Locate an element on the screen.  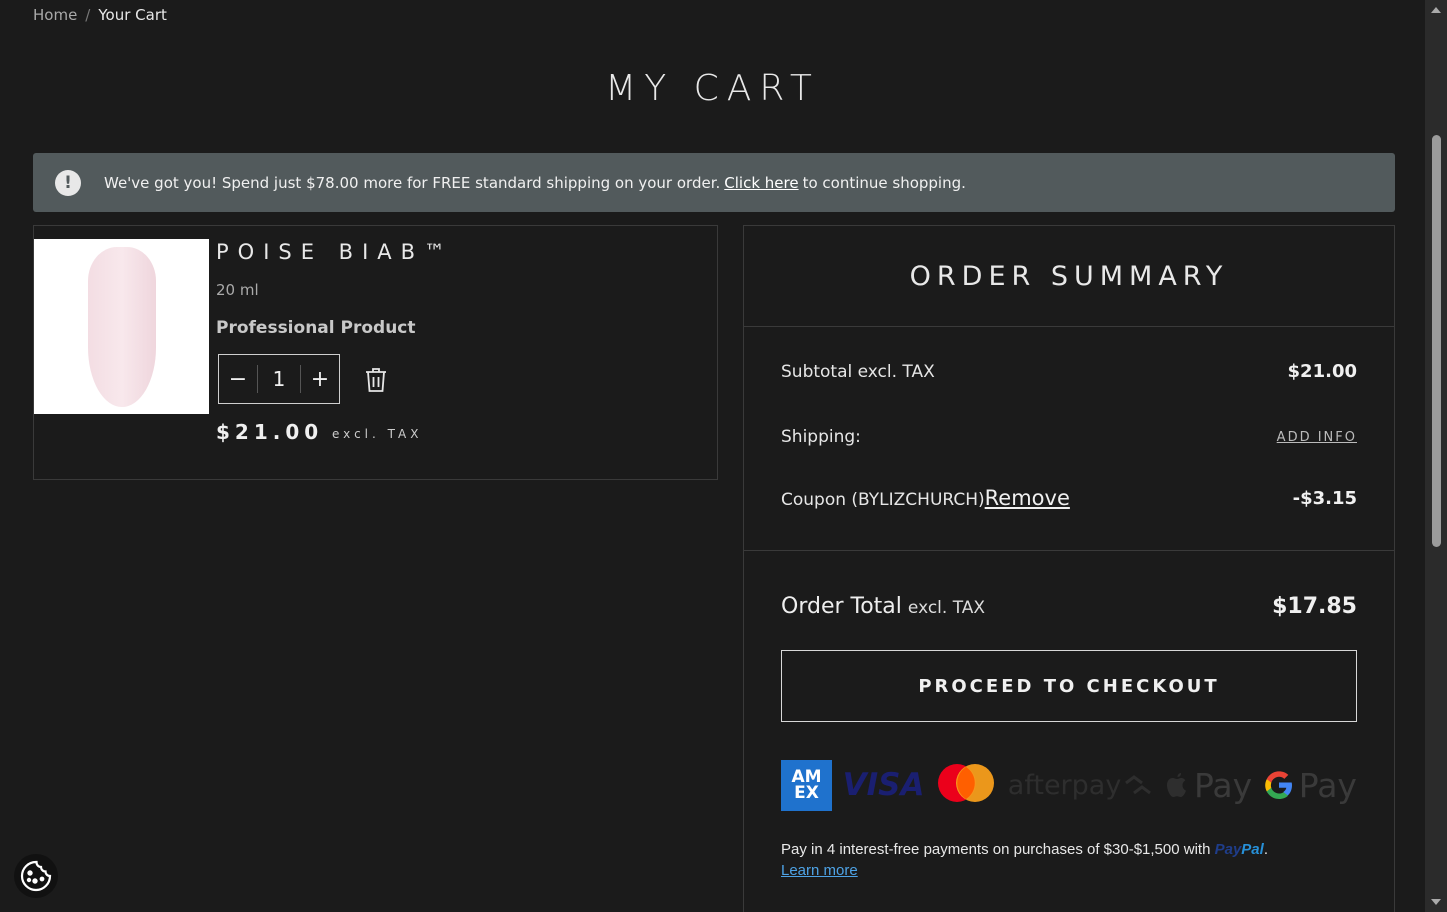
google-g-icon is located at coordinates (1278, 785).